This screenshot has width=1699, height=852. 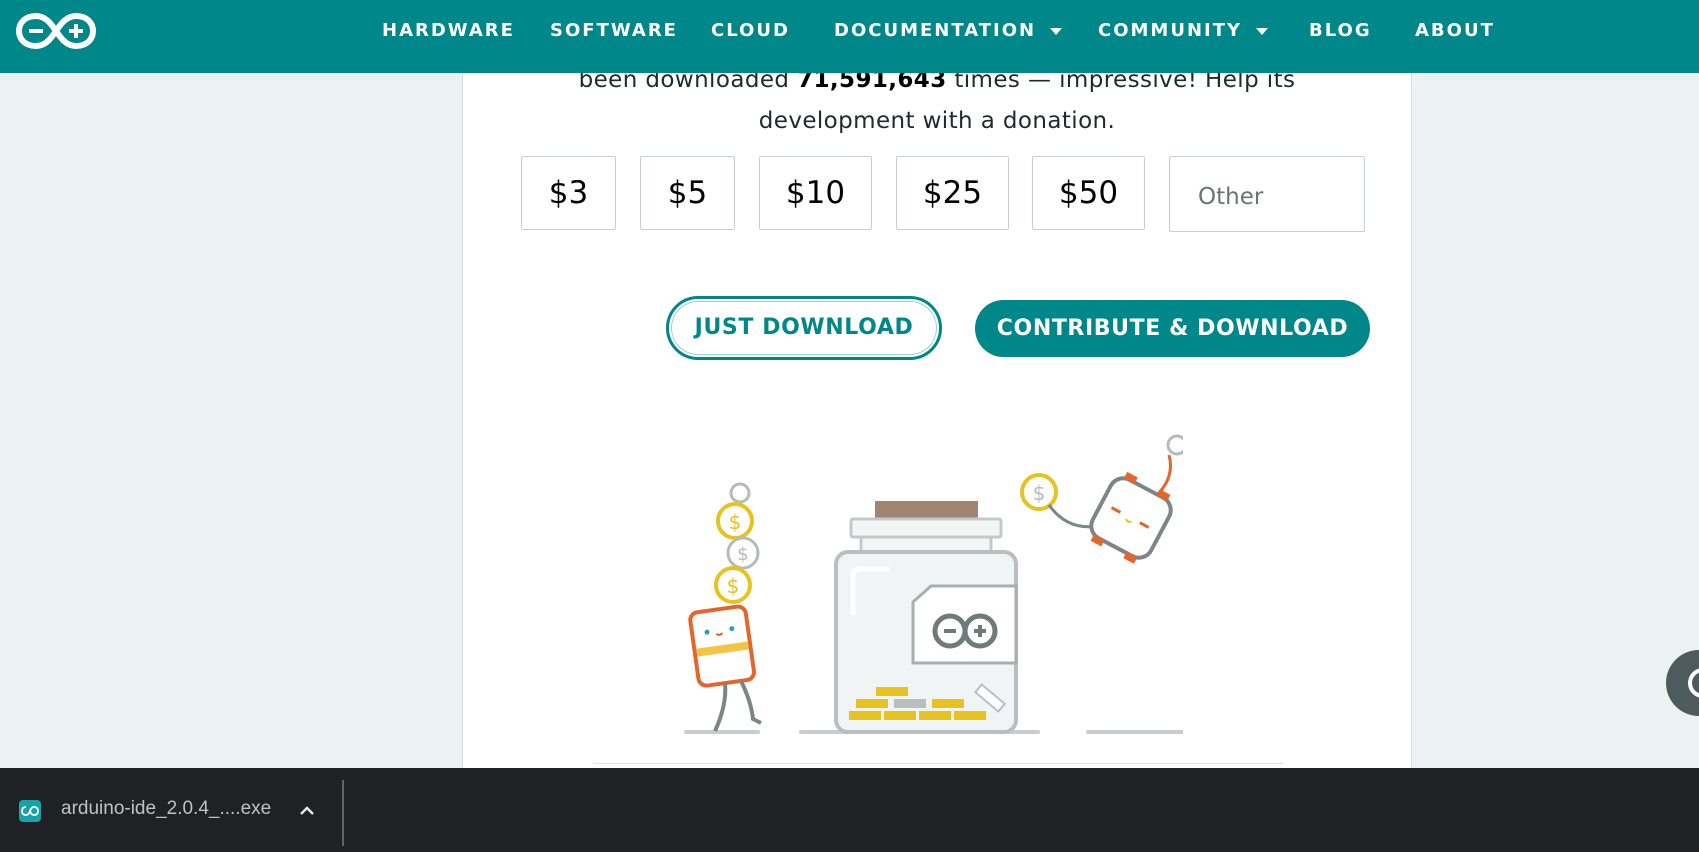 I want to click on amount-10-button: $10, so click(x=815, y=193).